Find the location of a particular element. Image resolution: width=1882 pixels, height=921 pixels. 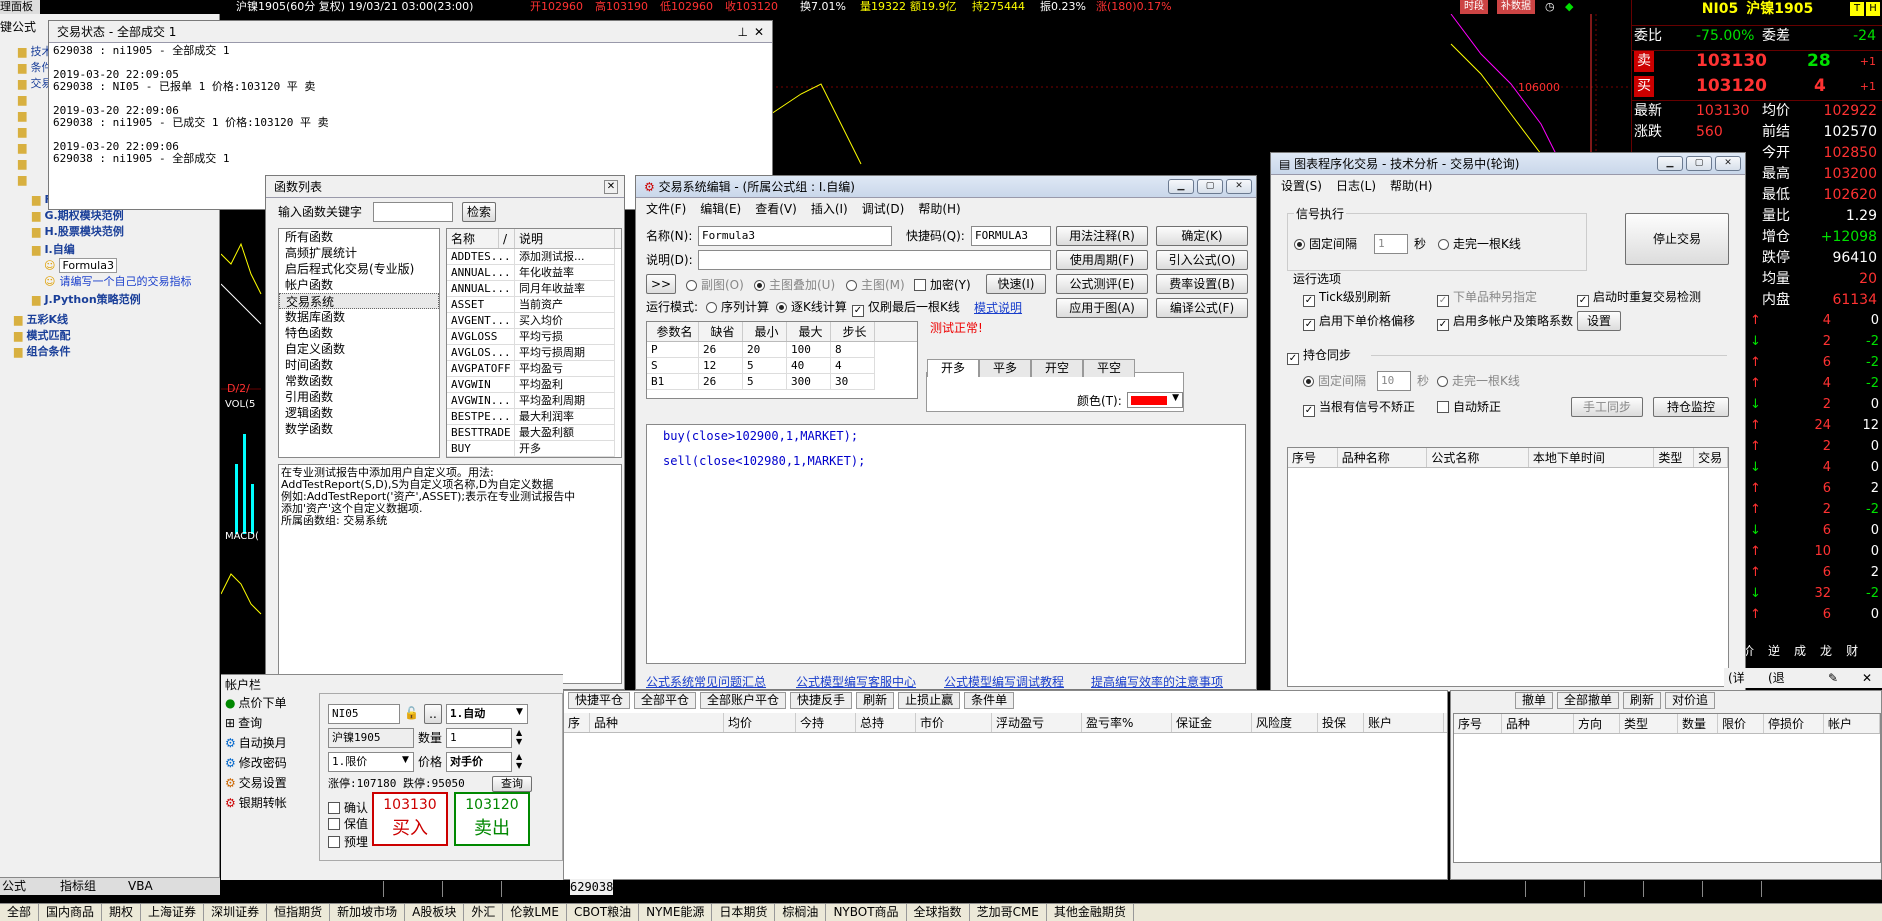

order-menu-item: ⚙ 交易设置 is located at coordinates (275, 783).